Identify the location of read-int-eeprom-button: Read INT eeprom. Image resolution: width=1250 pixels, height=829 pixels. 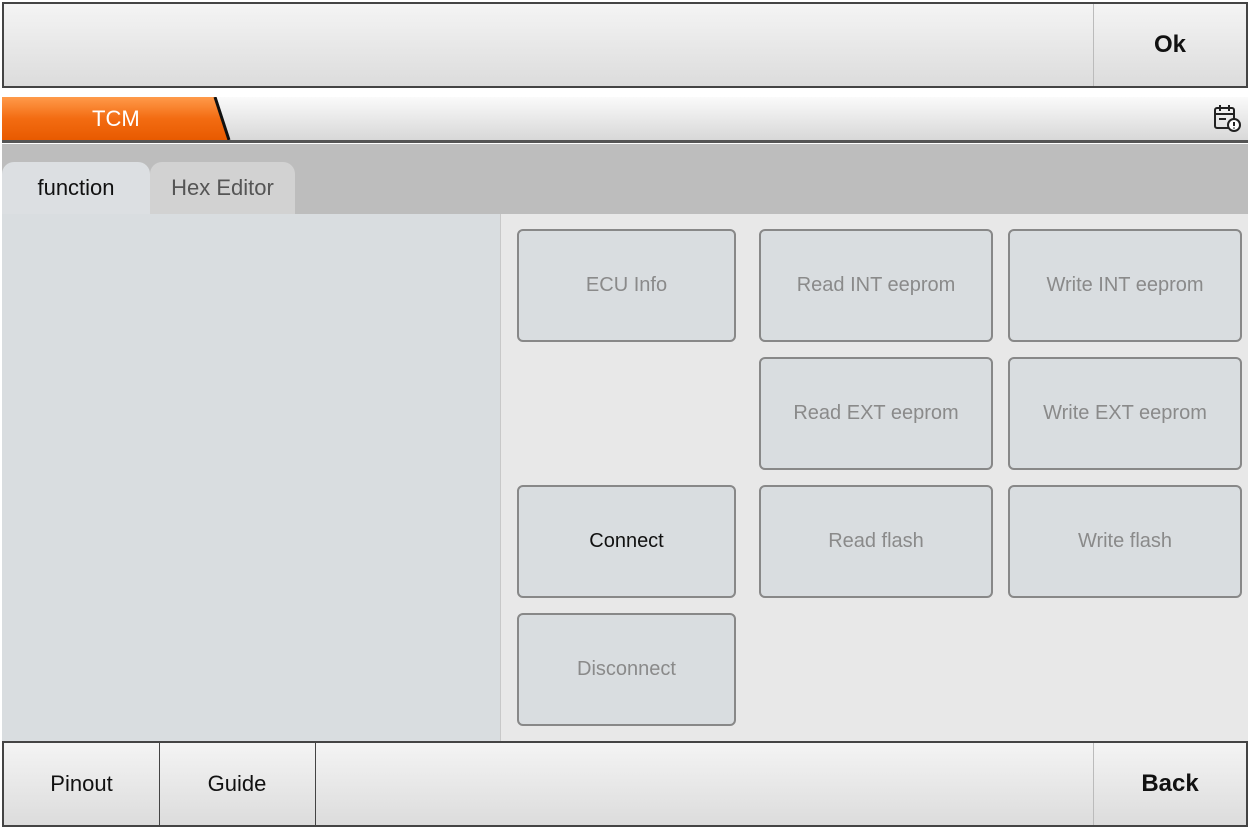
(876, 285).